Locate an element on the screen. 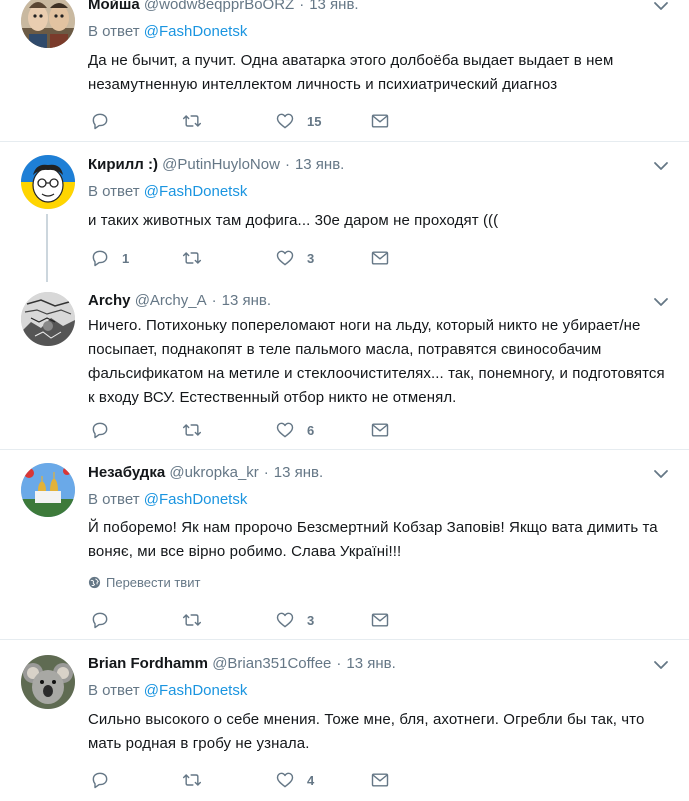 The height and width of the screenshot is (801, 689). username: @ukropka_kr is located at coordinates (213, 472).